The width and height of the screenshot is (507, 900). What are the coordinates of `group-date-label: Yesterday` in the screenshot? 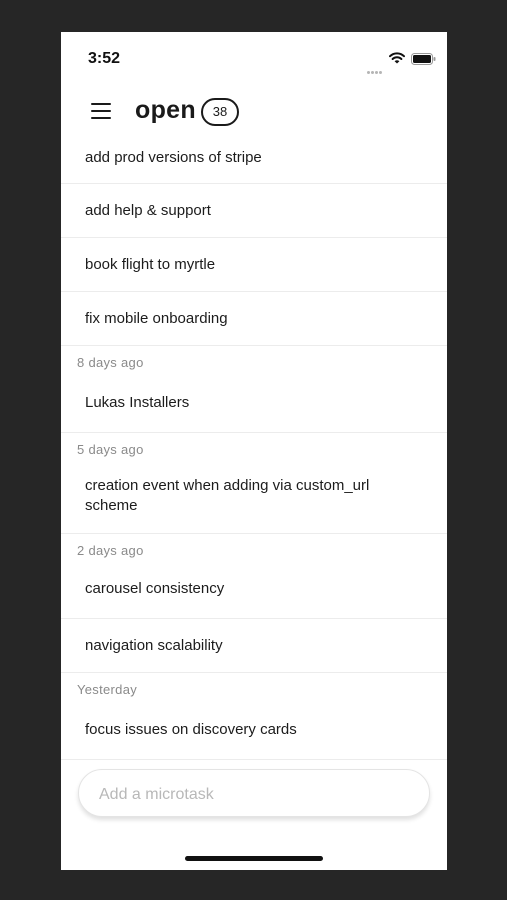 It's located at (107, 689).